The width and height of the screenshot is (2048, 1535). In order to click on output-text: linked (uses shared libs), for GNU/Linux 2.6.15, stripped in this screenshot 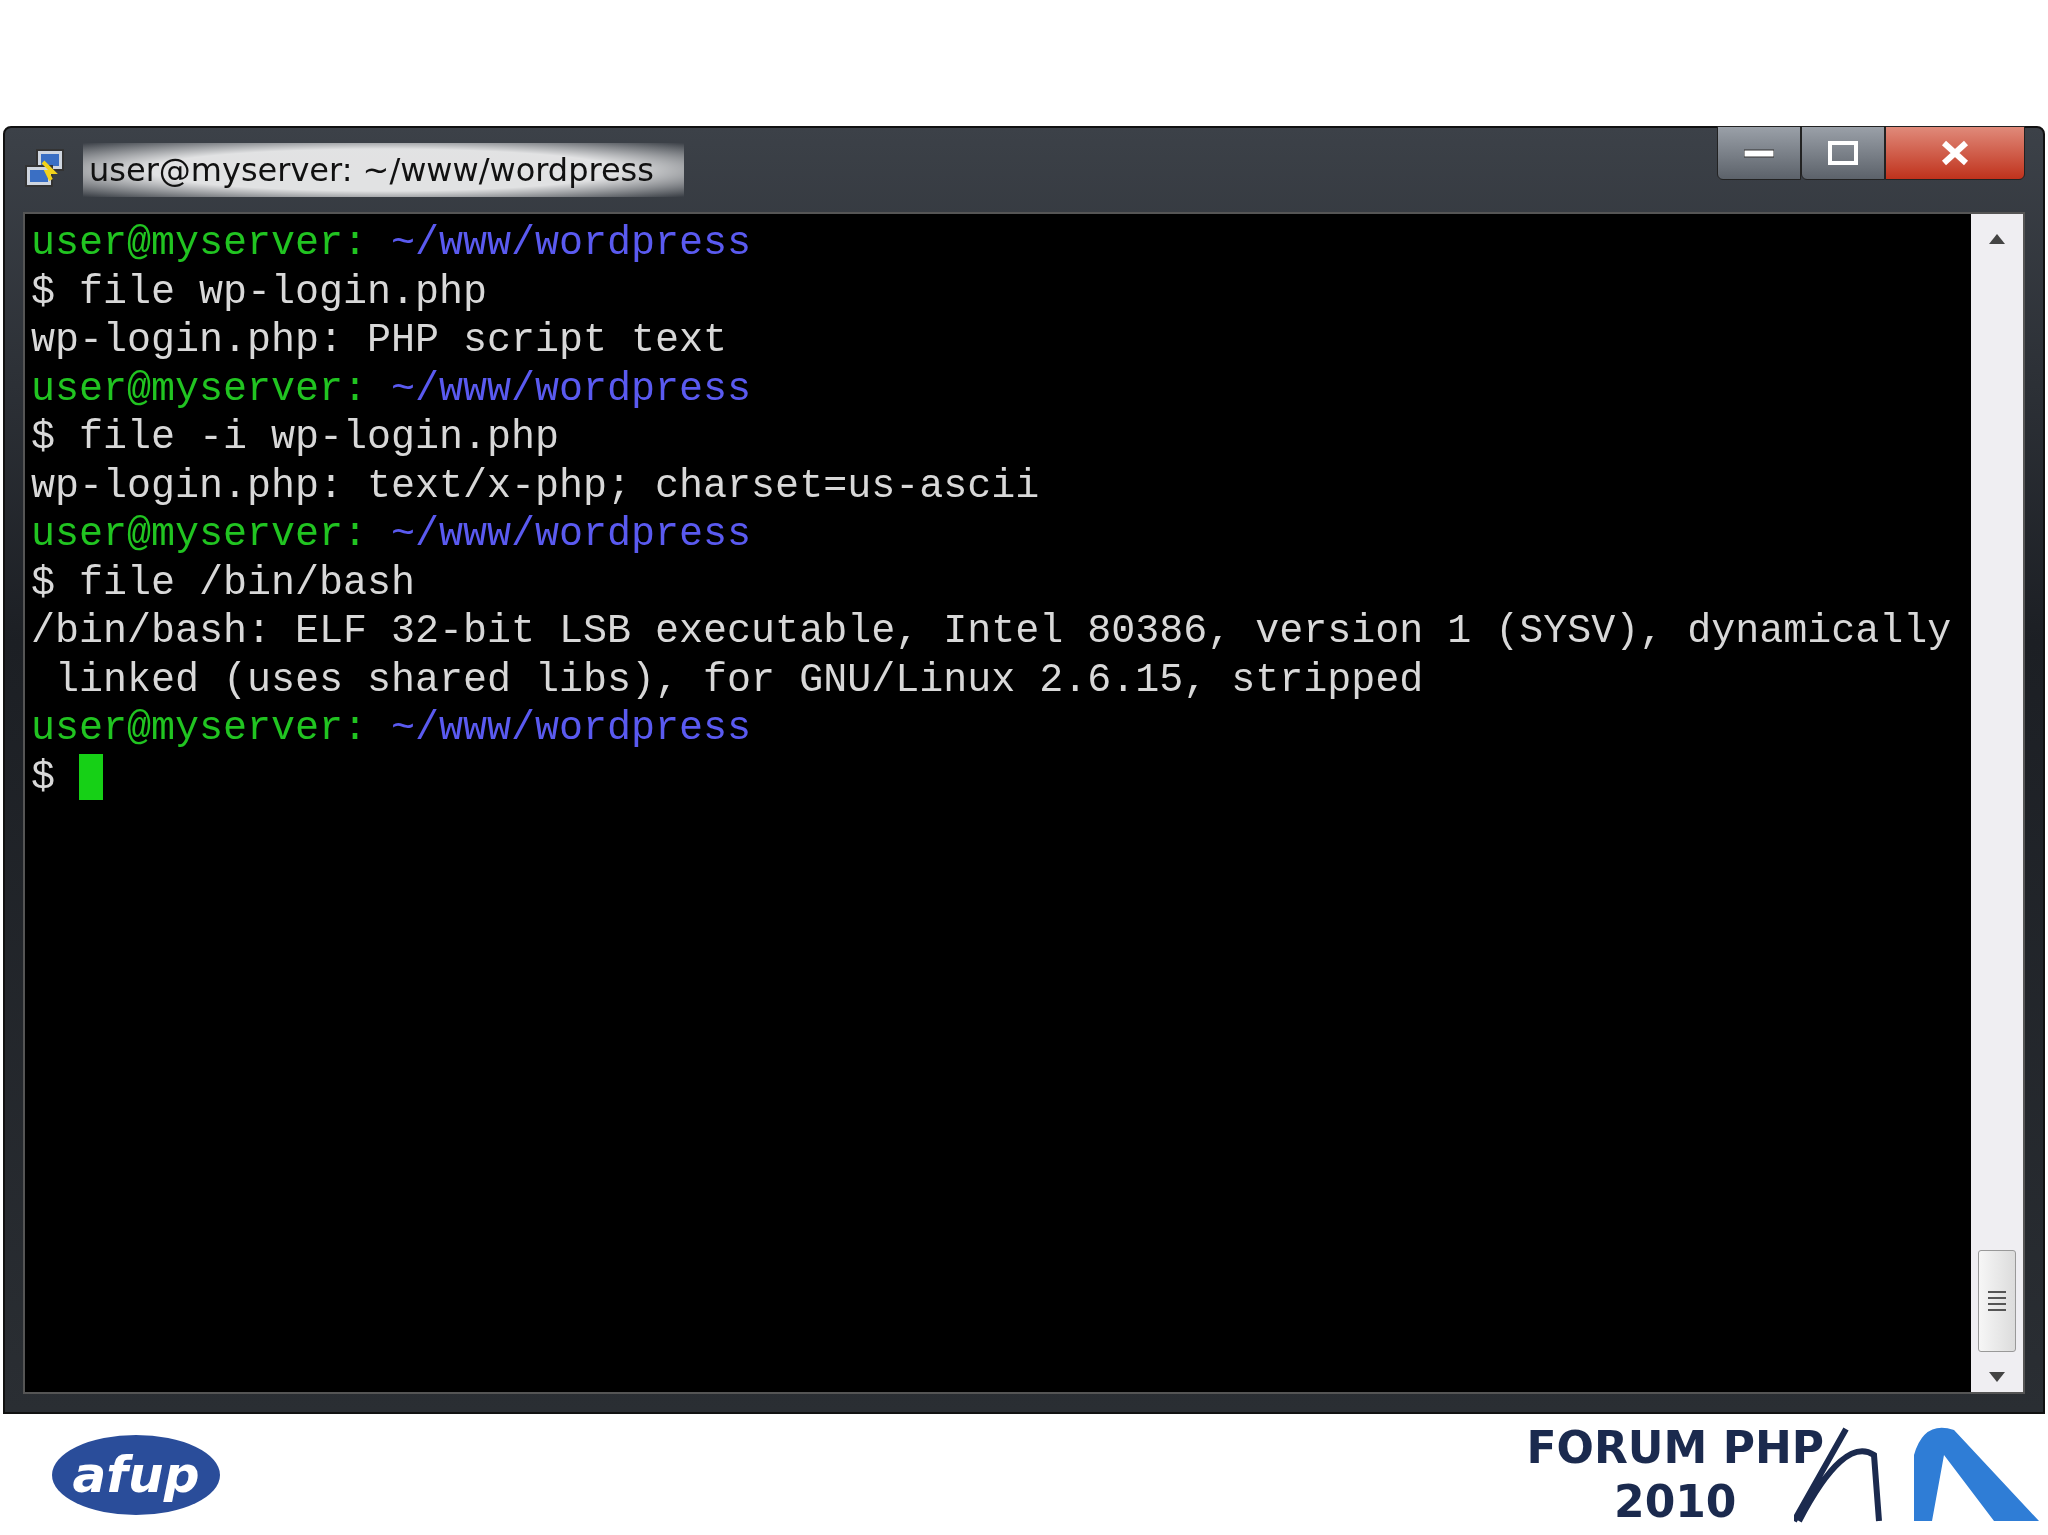, I will do `click(739, 680)`.